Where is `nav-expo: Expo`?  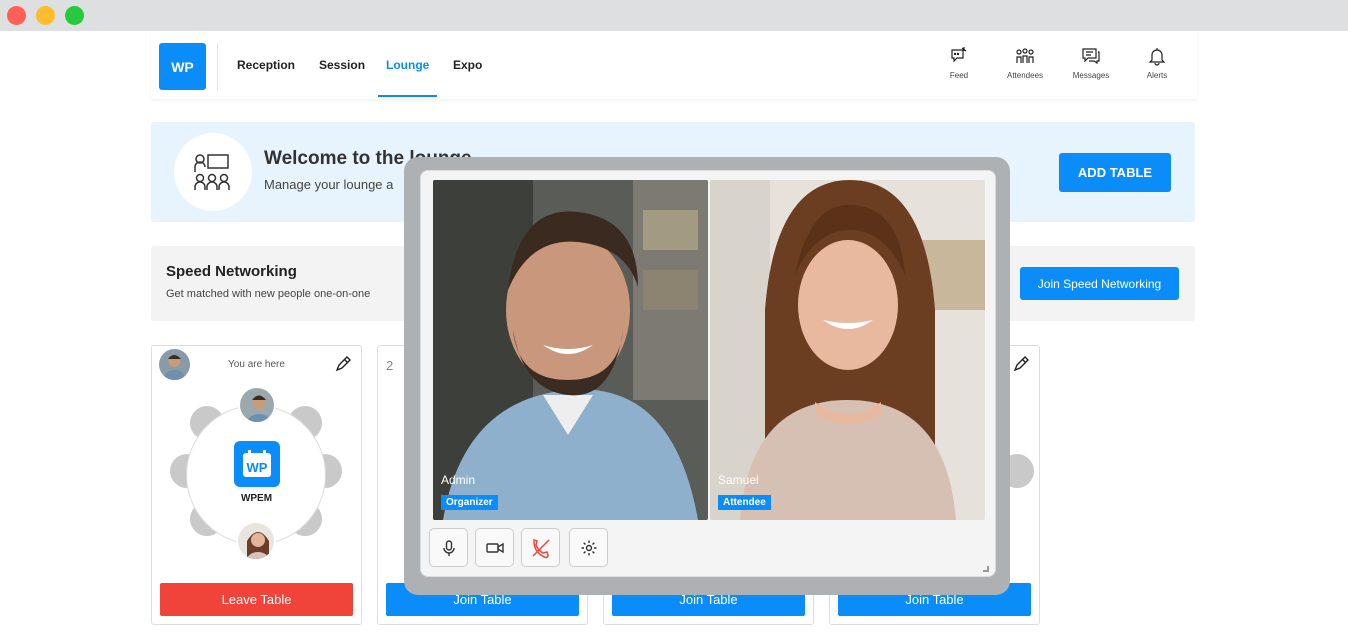
nav-expo: Expo is located at coordinates (467, 65).